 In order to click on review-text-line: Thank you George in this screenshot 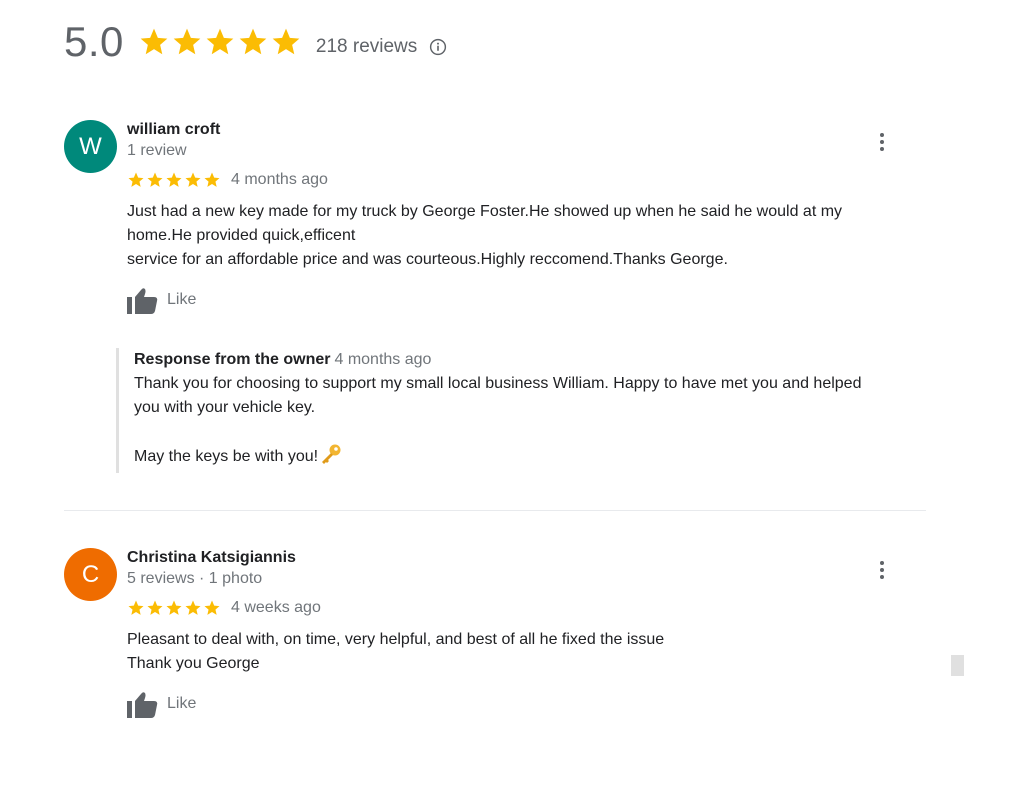, I will do `click(193, 663)`.